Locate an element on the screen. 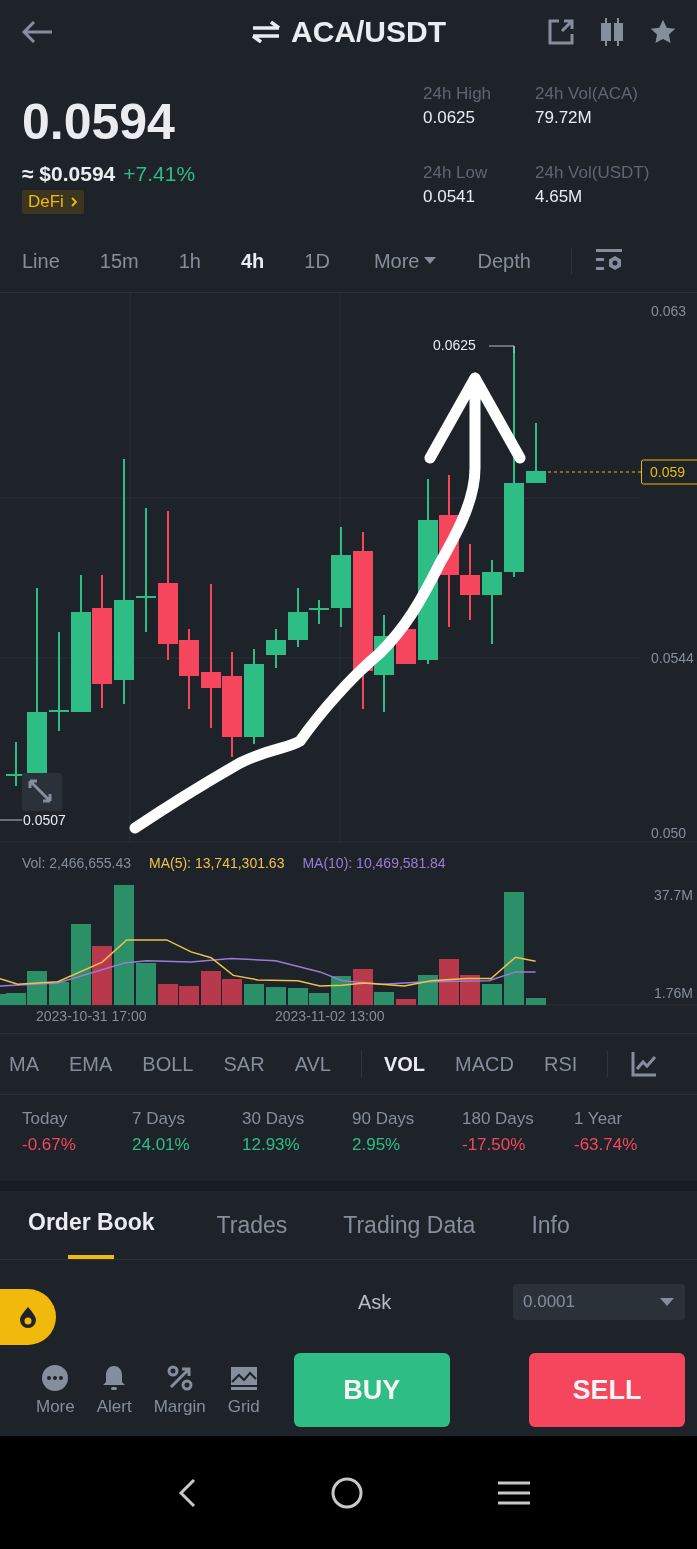  line-chart-icon is located at coordinates (644, 1064).